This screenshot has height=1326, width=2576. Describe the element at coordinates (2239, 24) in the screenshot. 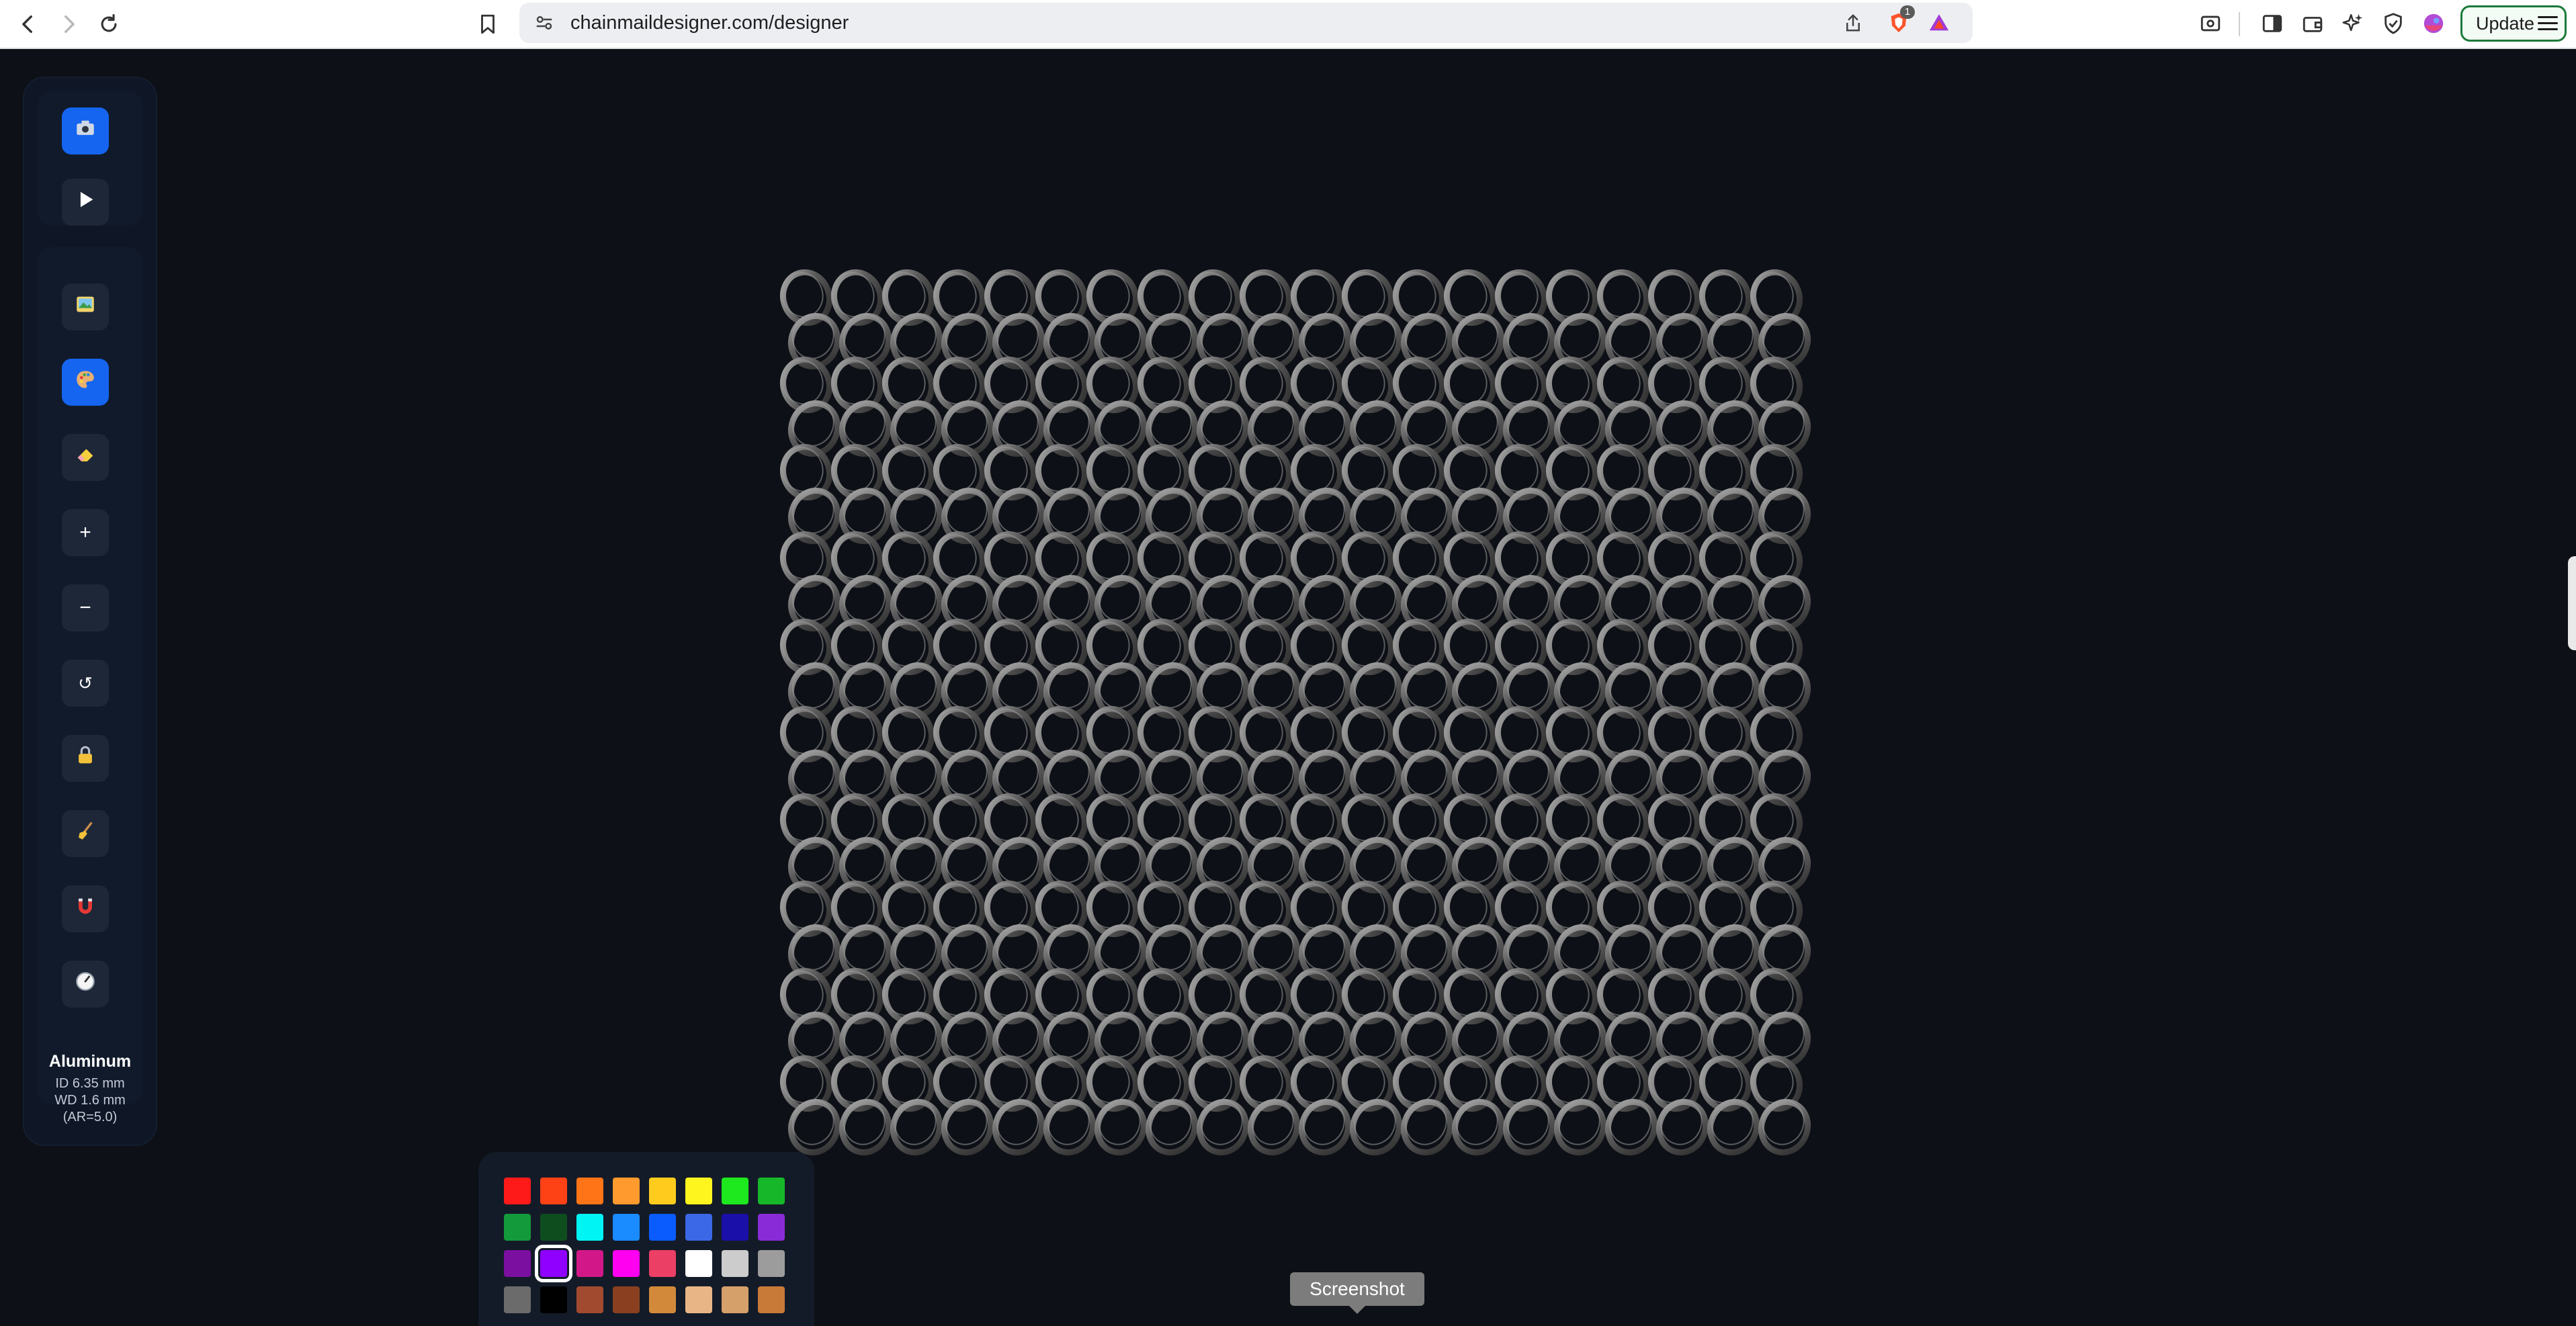

I see `toolbar-divider` at that location.